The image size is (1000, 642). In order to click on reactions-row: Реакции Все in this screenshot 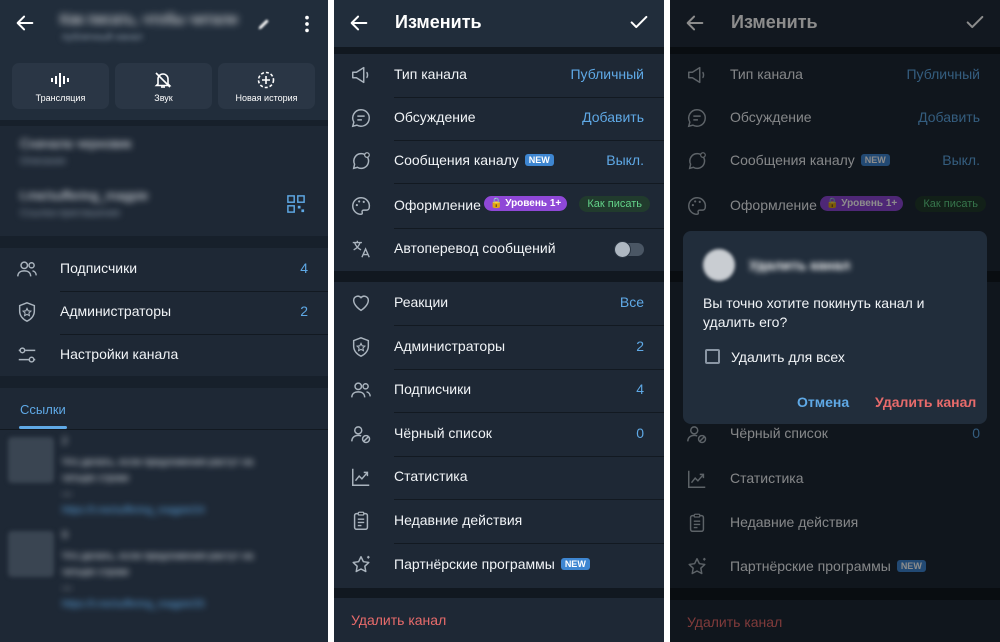, I will do `click(499, 303)`.